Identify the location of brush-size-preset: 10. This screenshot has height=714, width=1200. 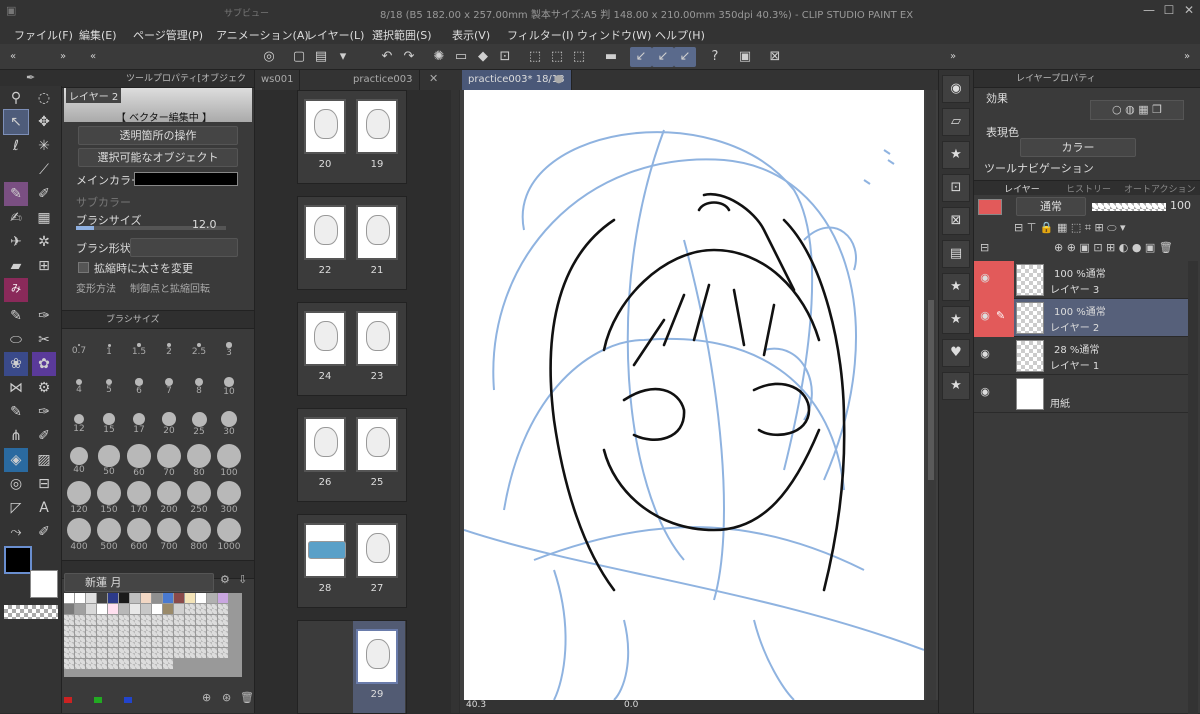
(229, 383).